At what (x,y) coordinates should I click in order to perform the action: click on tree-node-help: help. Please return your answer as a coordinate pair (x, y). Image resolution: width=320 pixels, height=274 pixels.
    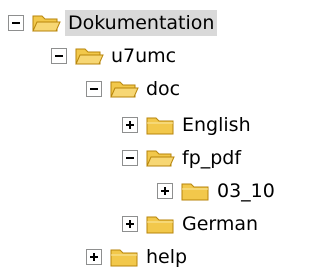
    Looking at the image, I should click on (138, 257).